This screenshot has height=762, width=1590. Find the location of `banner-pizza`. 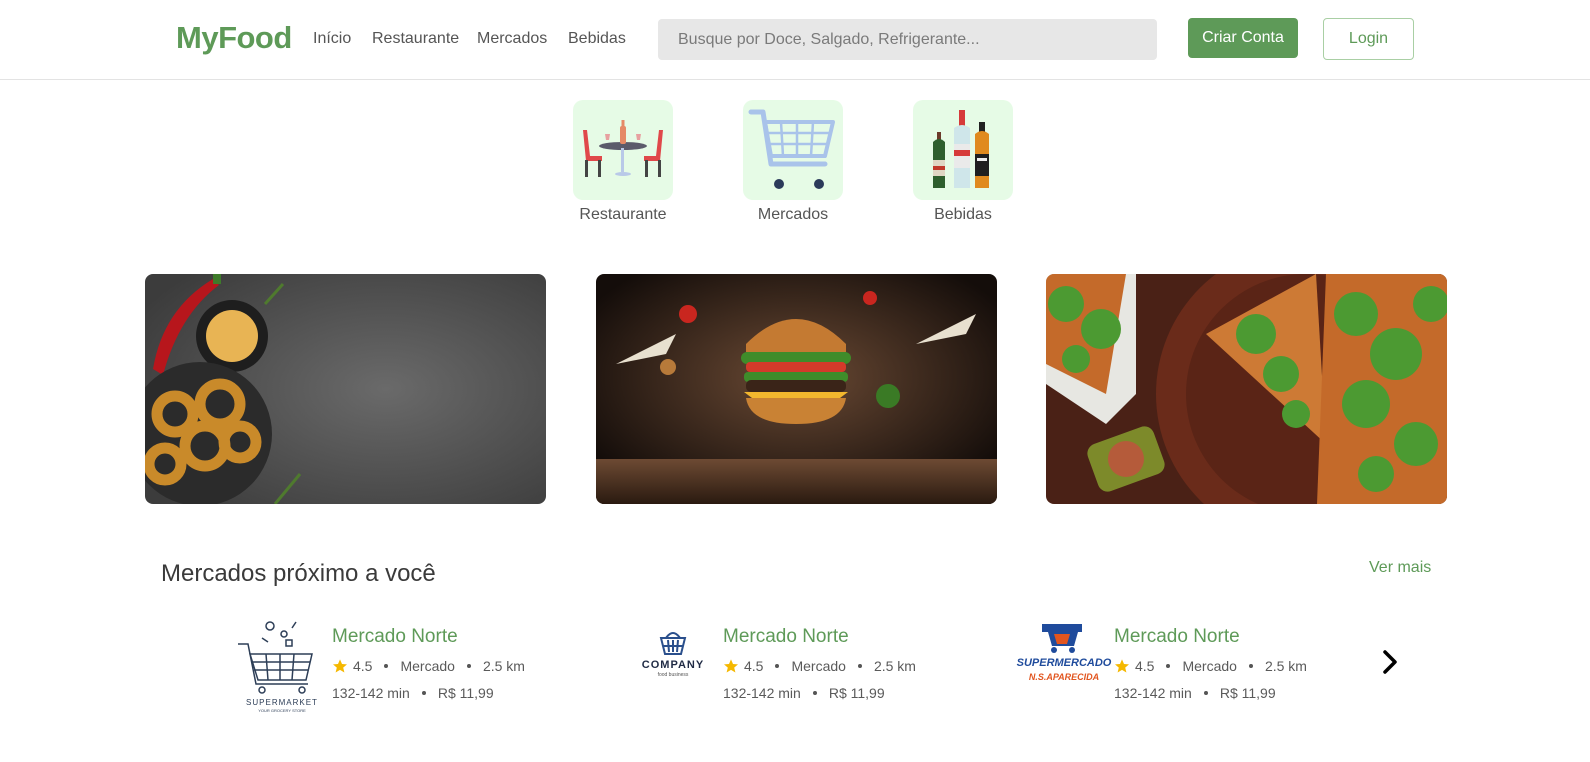

banner-pizza is located at coordinates (1246, 389).